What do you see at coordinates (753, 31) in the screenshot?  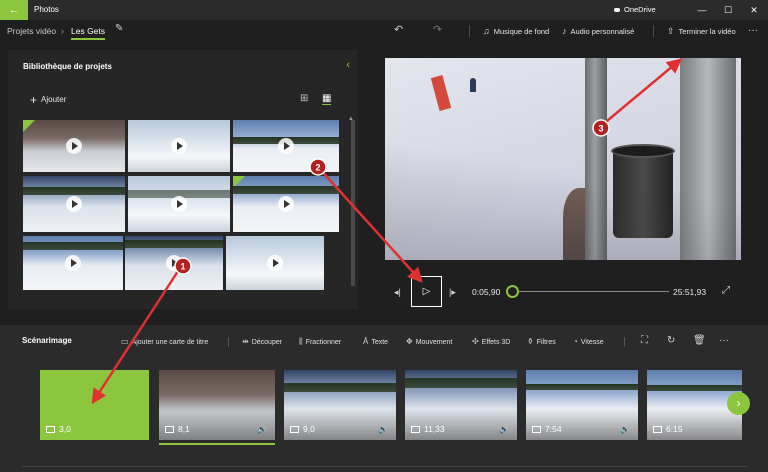 I see `more-options-button: ···` at bounding box center [753, 31].